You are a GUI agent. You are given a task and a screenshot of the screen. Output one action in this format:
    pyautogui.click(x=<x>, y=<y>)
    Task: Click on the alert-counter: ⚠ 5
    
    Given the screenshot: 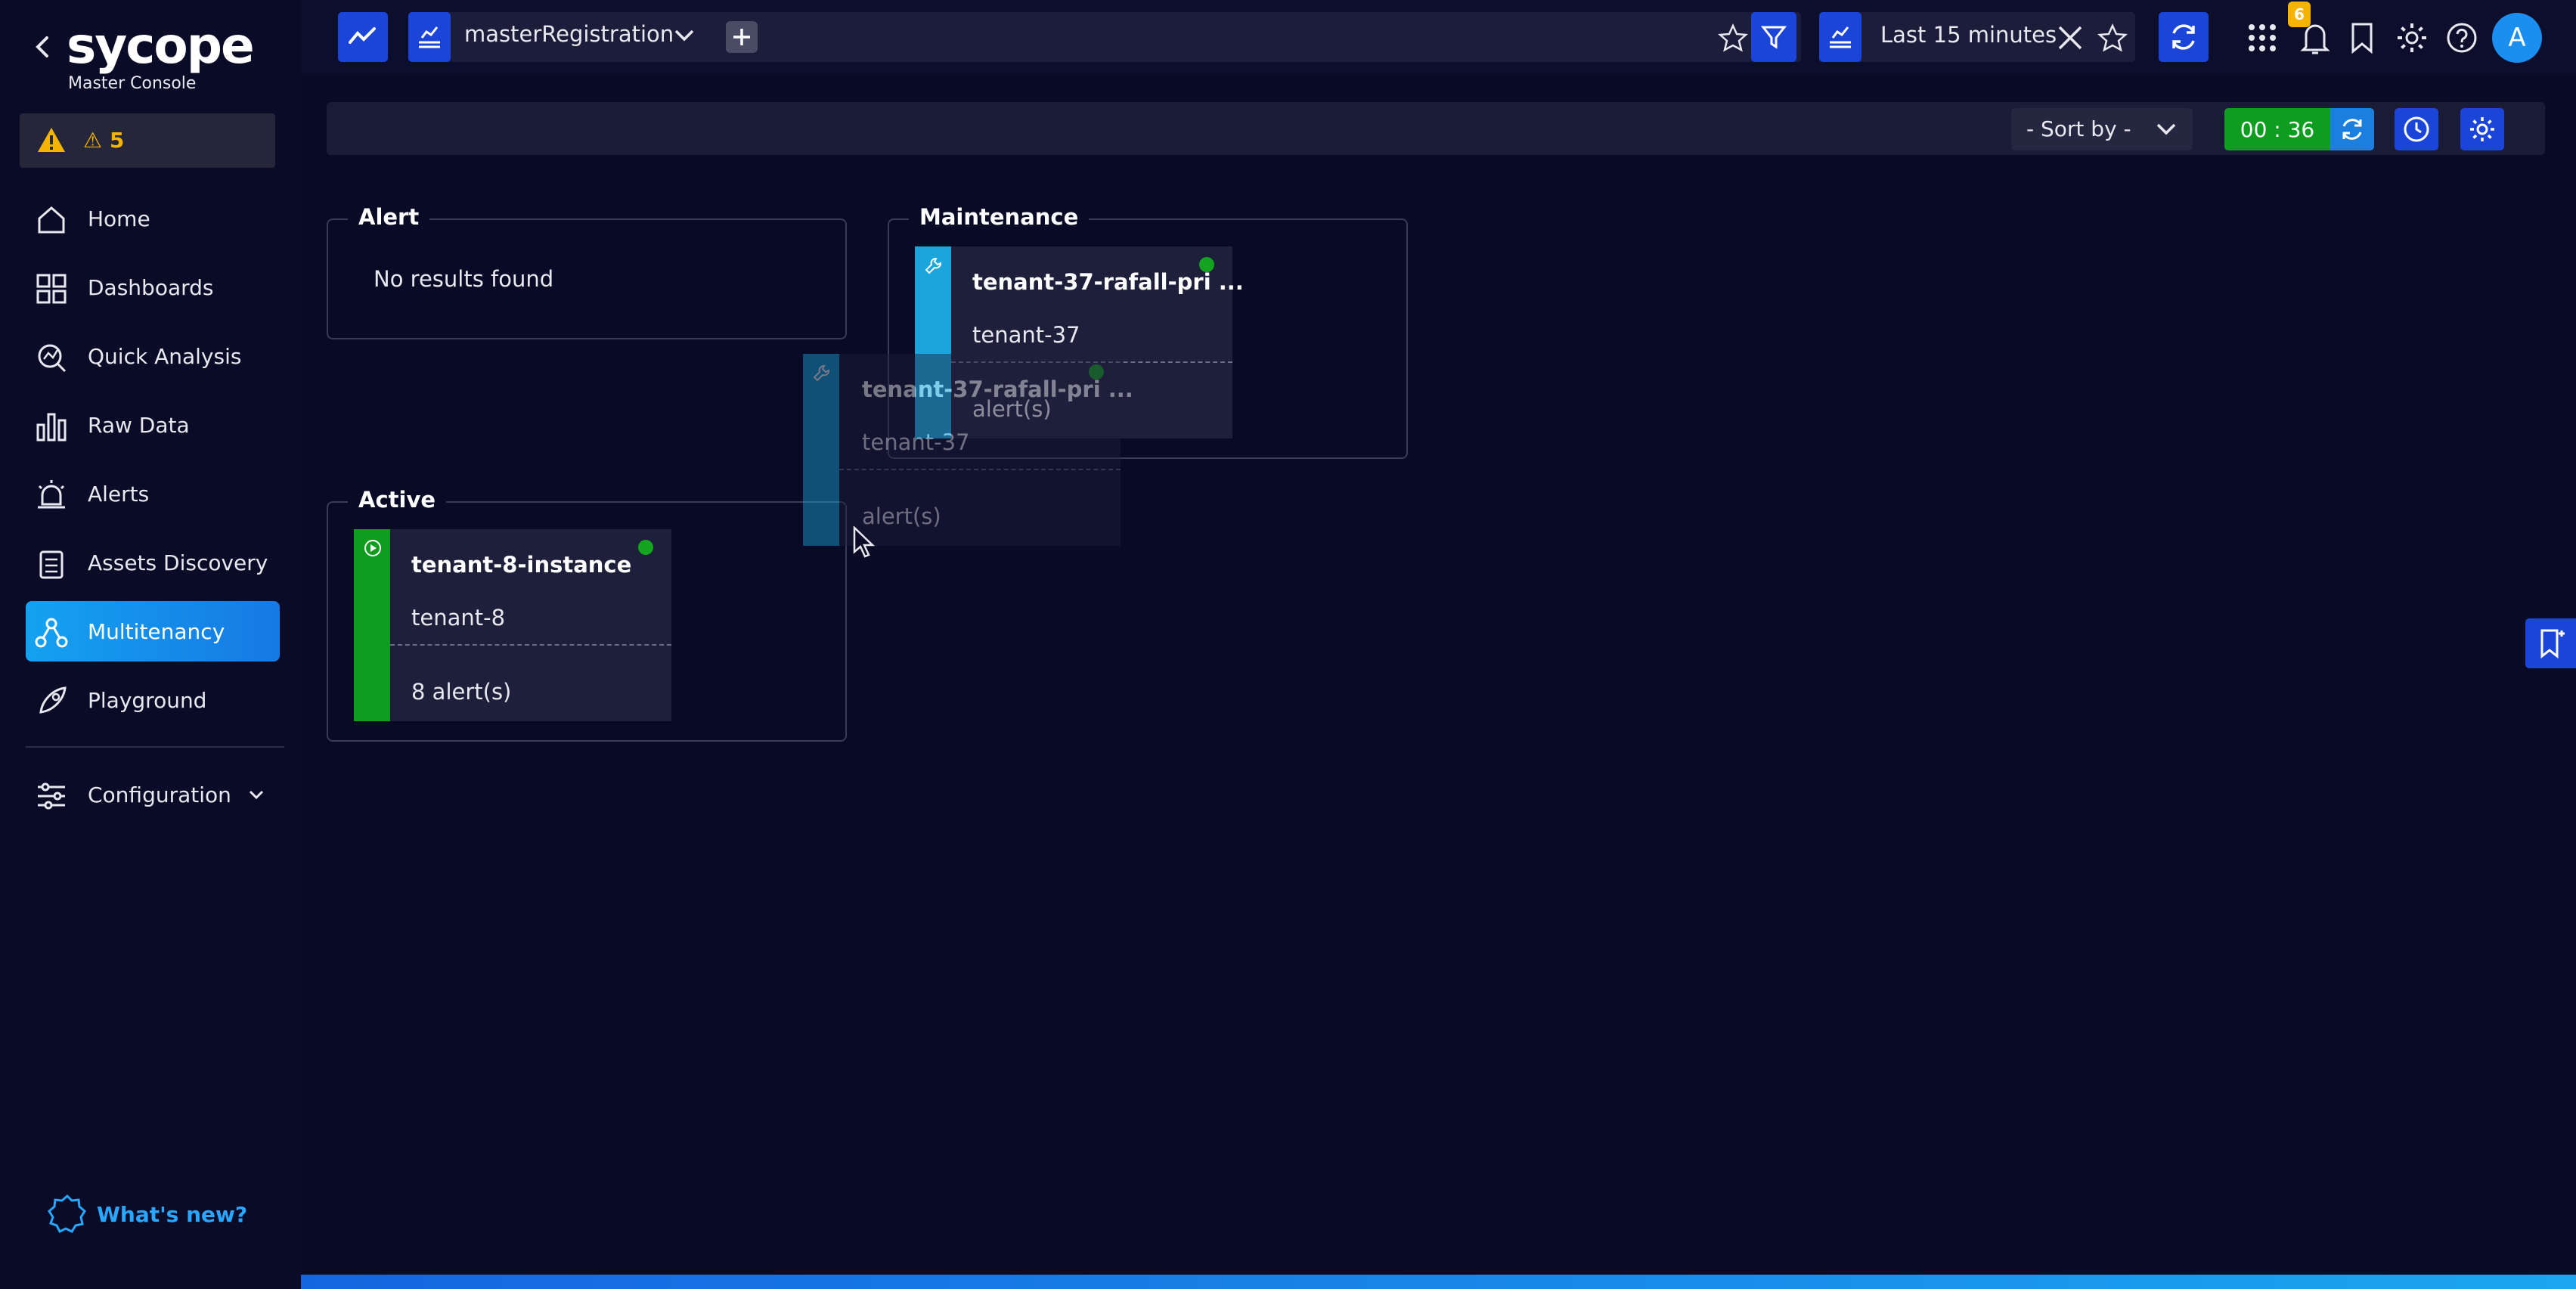 What is the action you would take?
    pyautogui.click(x=147, y=140)
    